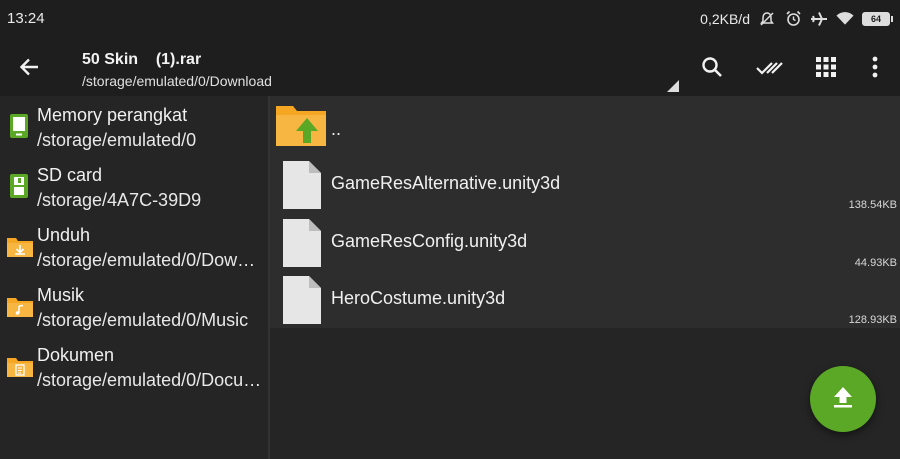 The image size is (900, 459). What do you see at coordinates (712, 67) in the screenshot?
I see `search-icon` at bounding box center [712, 67].